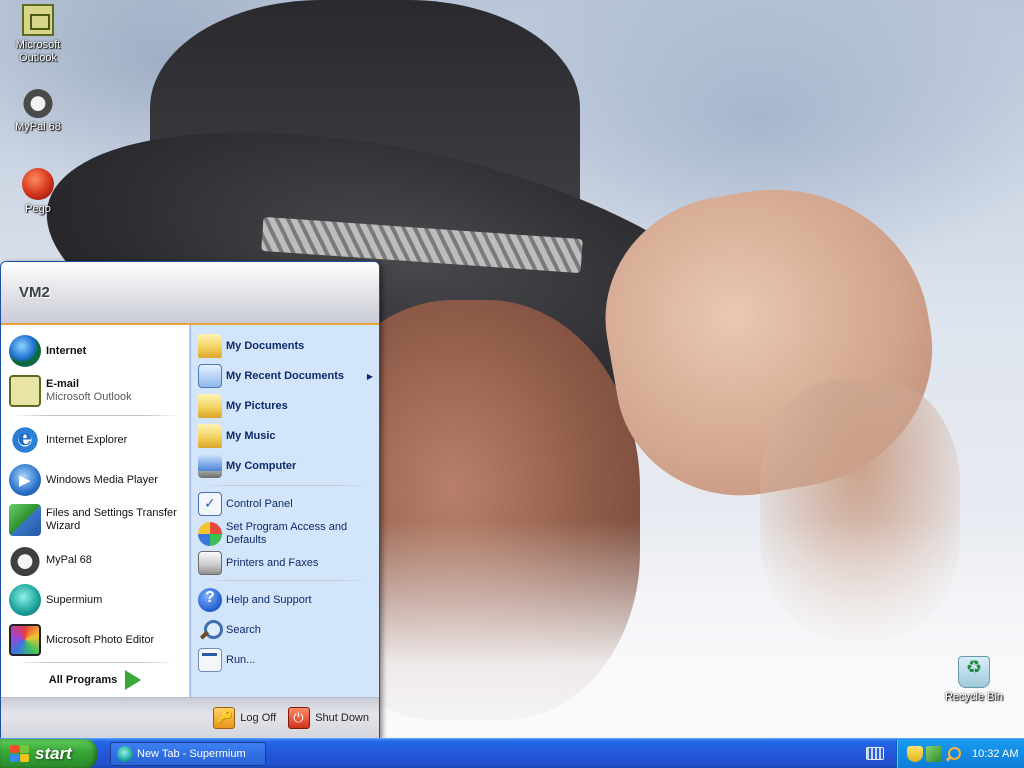 This screenshot has width=1024, height=768. I want to click on submenu-arrow-icon: ▶, so click(369, 376).